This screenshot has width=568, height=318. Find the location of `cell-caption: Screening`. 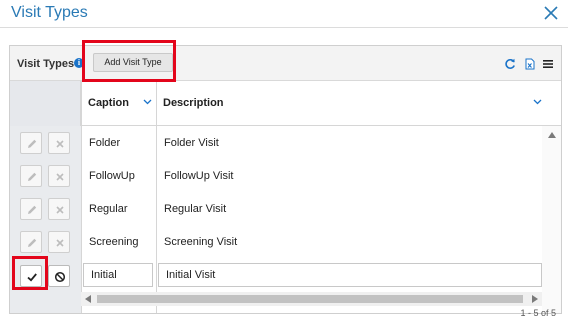

cell-caption: Screening is located at coordinates (114, 242).